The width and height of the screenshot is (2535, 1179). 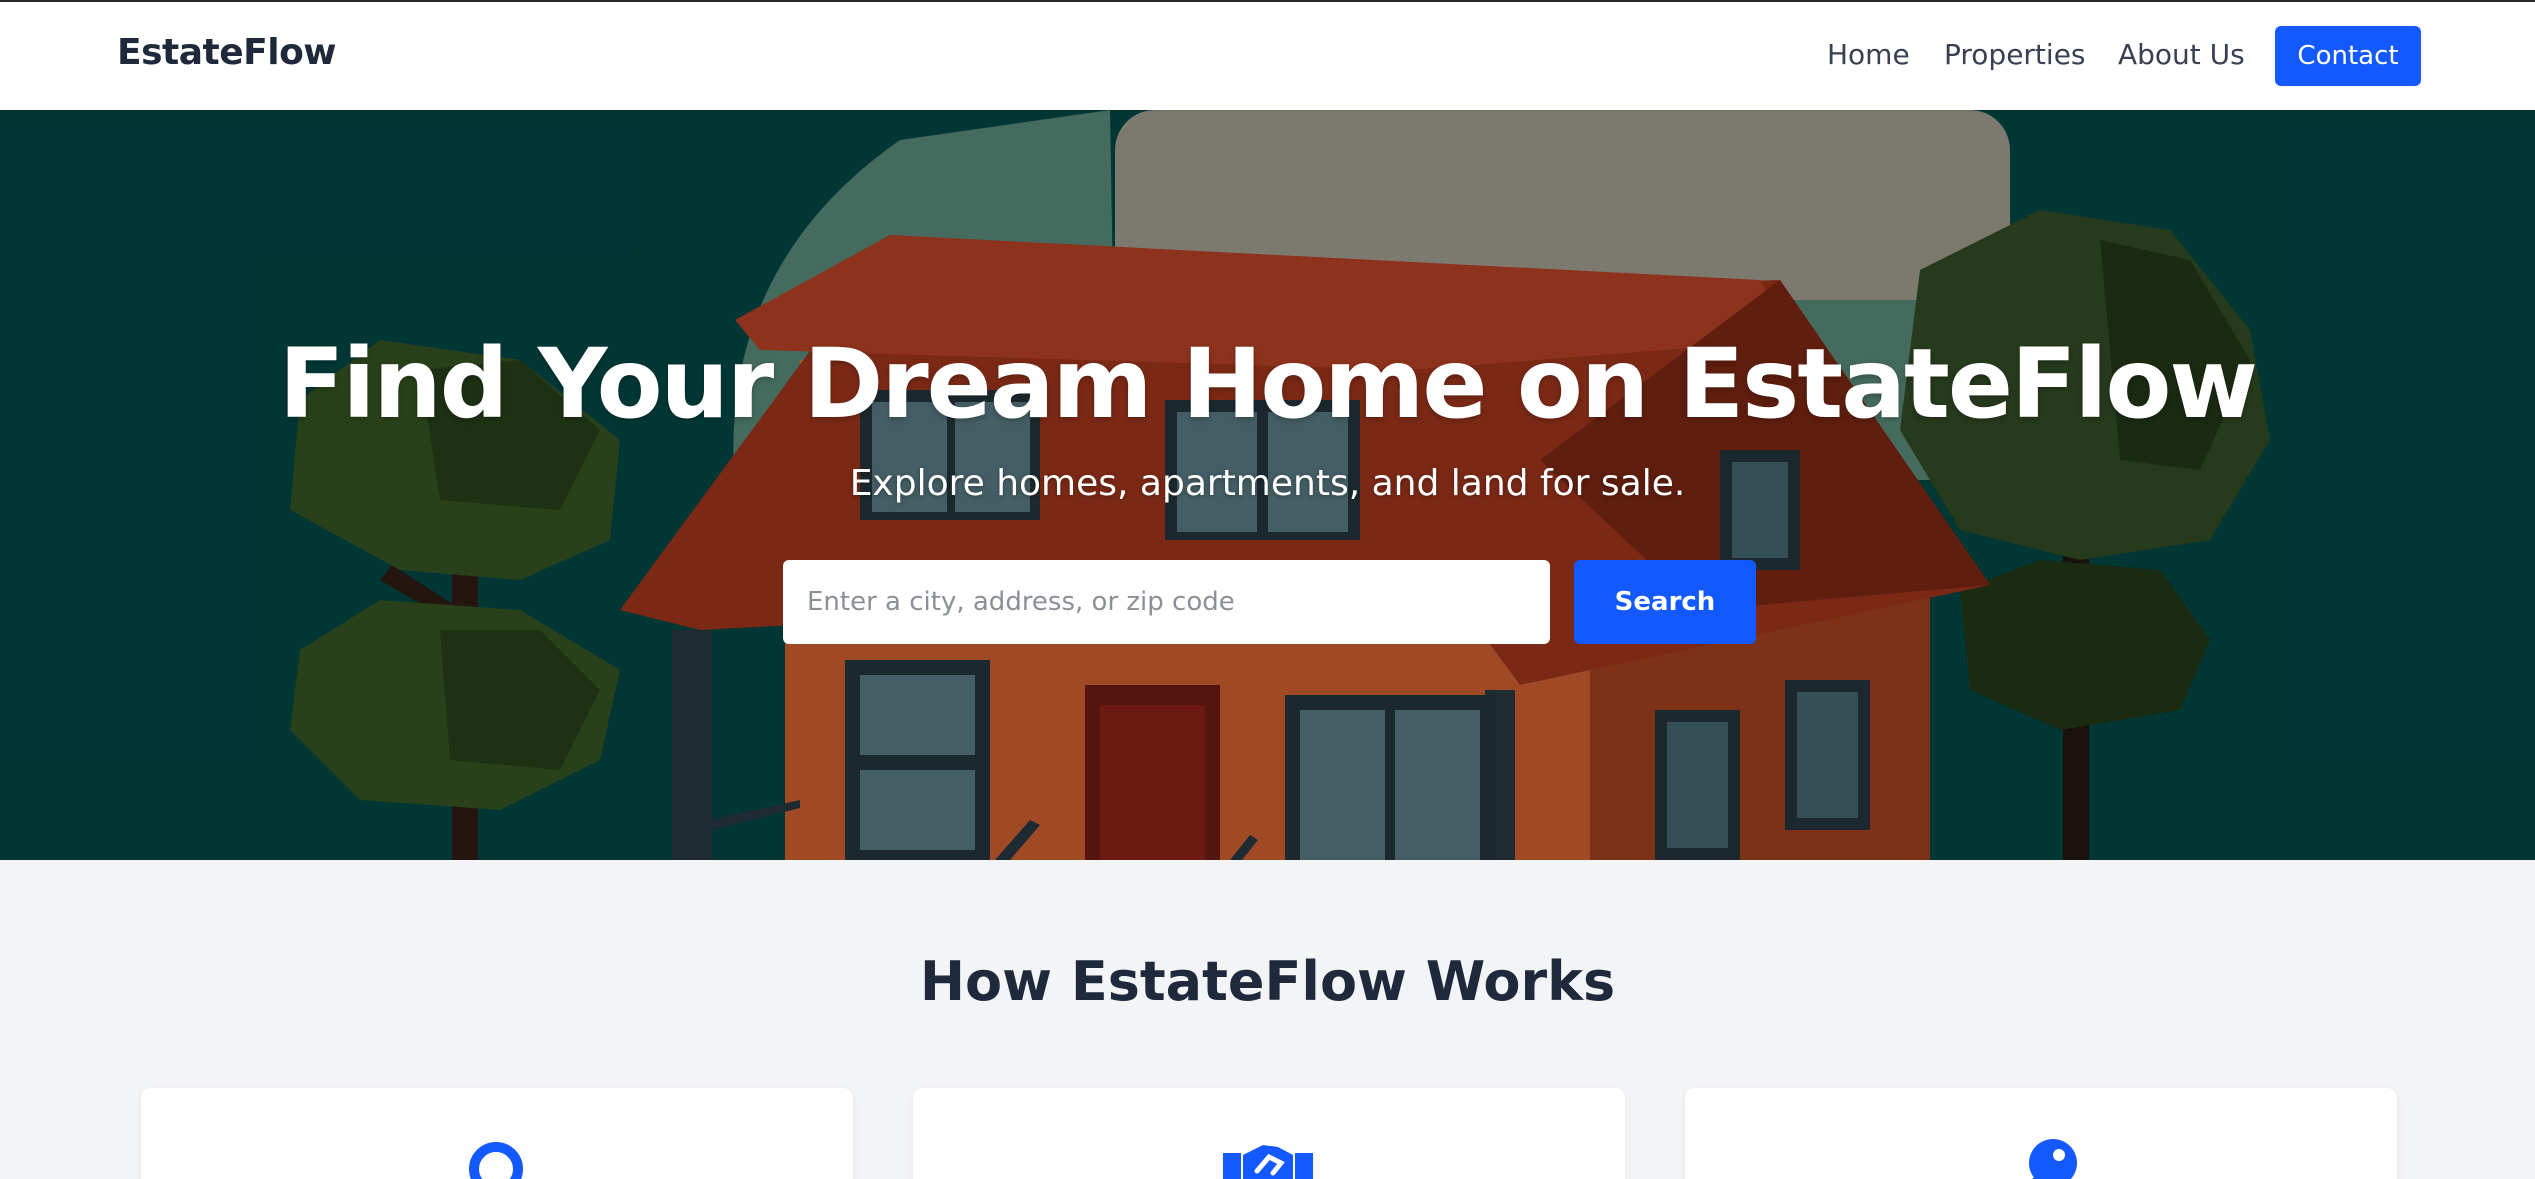 I want to click on brand-logo: EstateFlow, so click(x=227, y=52).